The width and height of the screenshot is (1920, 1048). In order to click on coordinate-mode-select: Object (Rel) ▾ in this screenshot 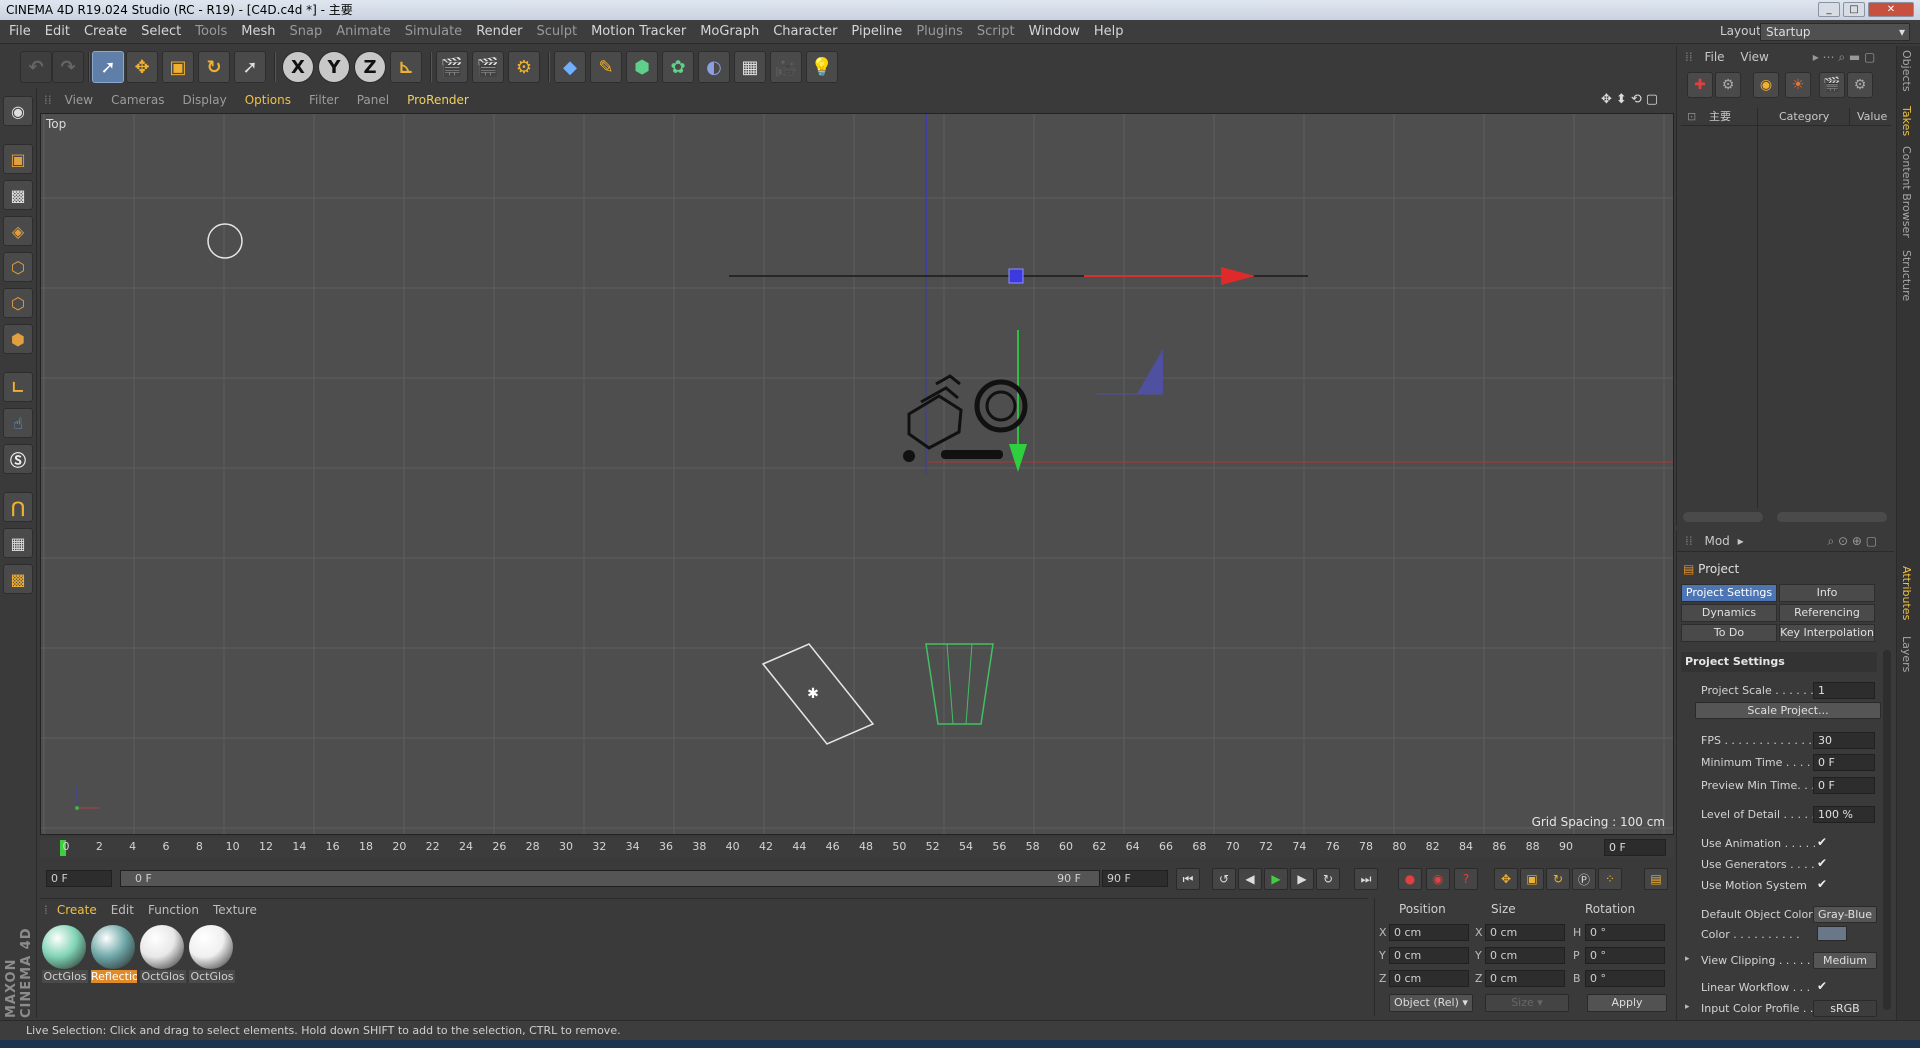, I will do `click(1431, 1003)`.